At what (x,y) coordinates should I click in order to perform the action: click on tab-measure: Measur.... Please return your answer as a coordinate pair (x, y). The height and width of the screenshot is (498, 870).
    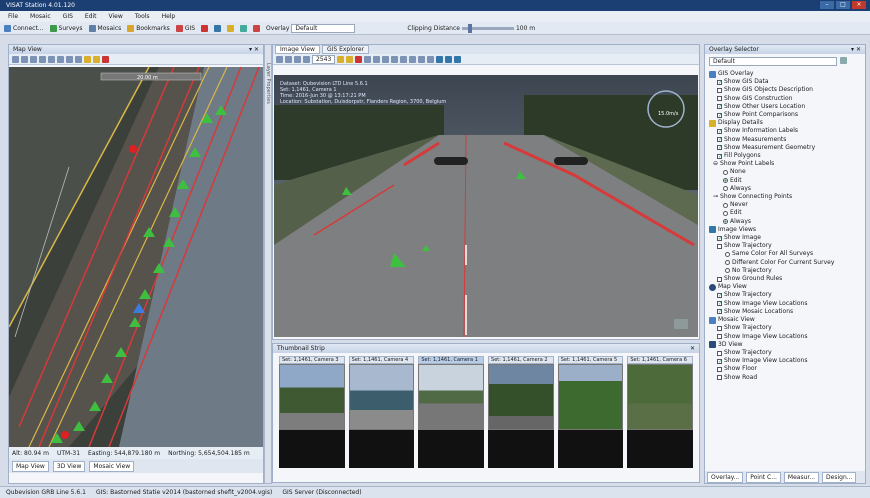
    Looking at the image, I should click on (801, 477).